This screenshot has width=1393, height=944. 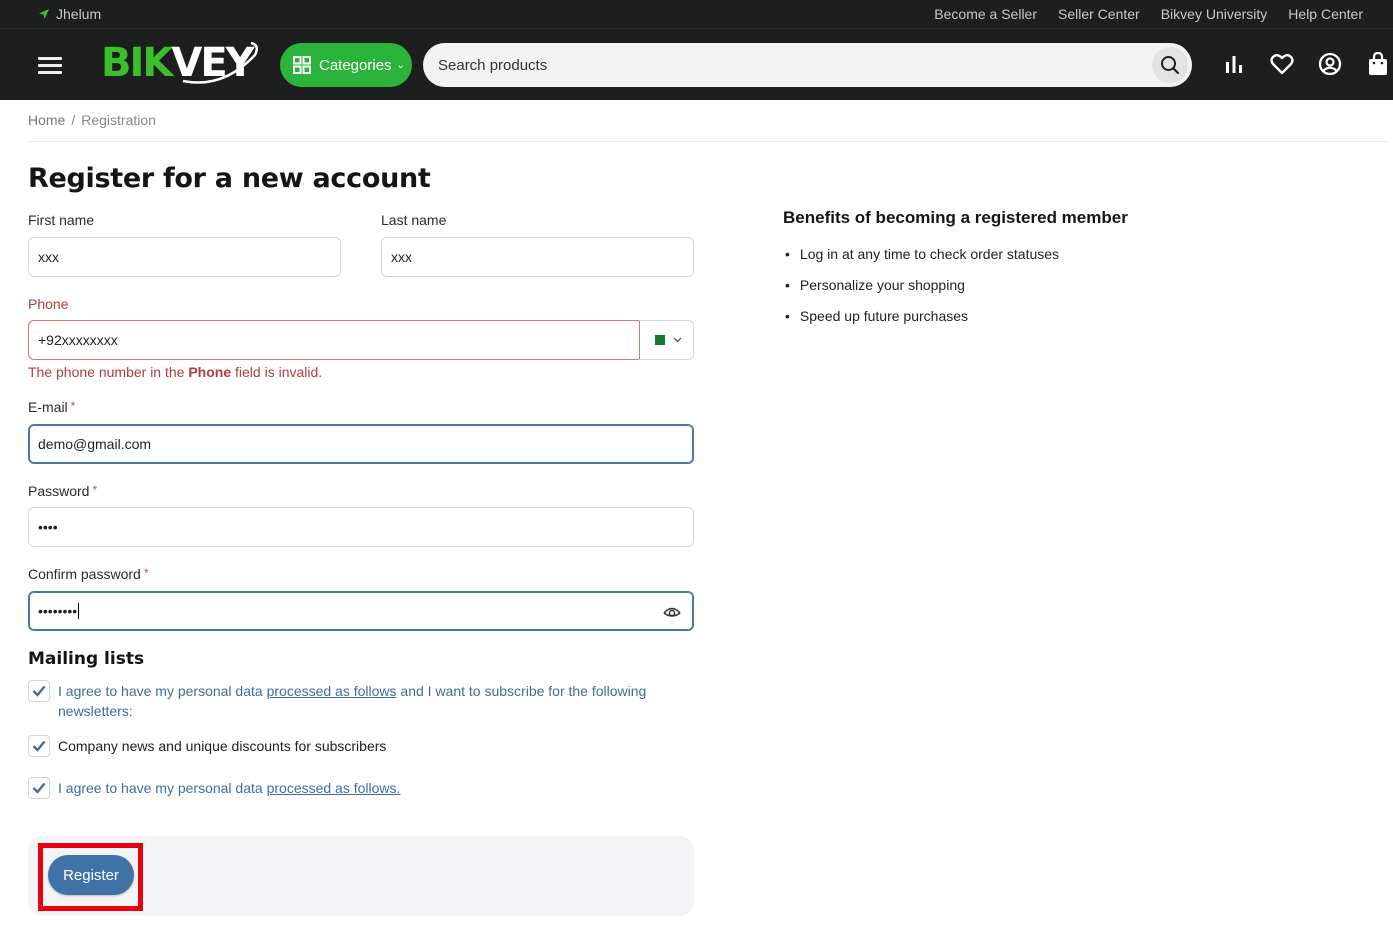 I want to click on search-button, so click(x=1170, y=65).